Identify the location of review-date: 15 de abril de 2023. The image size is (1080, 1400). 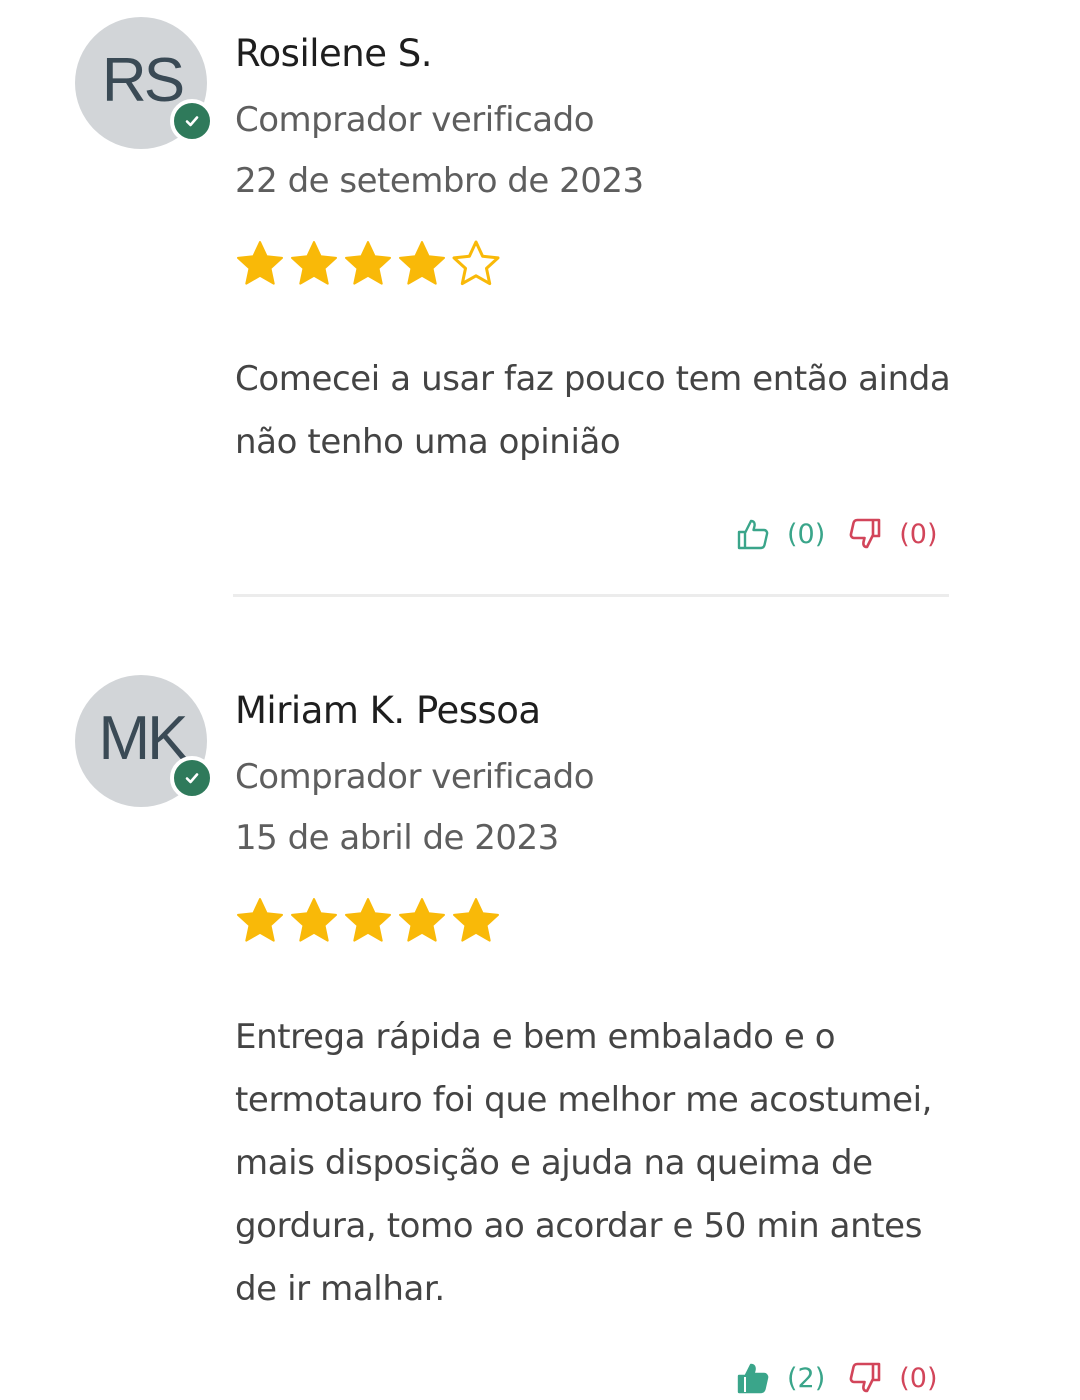
(397, 838).